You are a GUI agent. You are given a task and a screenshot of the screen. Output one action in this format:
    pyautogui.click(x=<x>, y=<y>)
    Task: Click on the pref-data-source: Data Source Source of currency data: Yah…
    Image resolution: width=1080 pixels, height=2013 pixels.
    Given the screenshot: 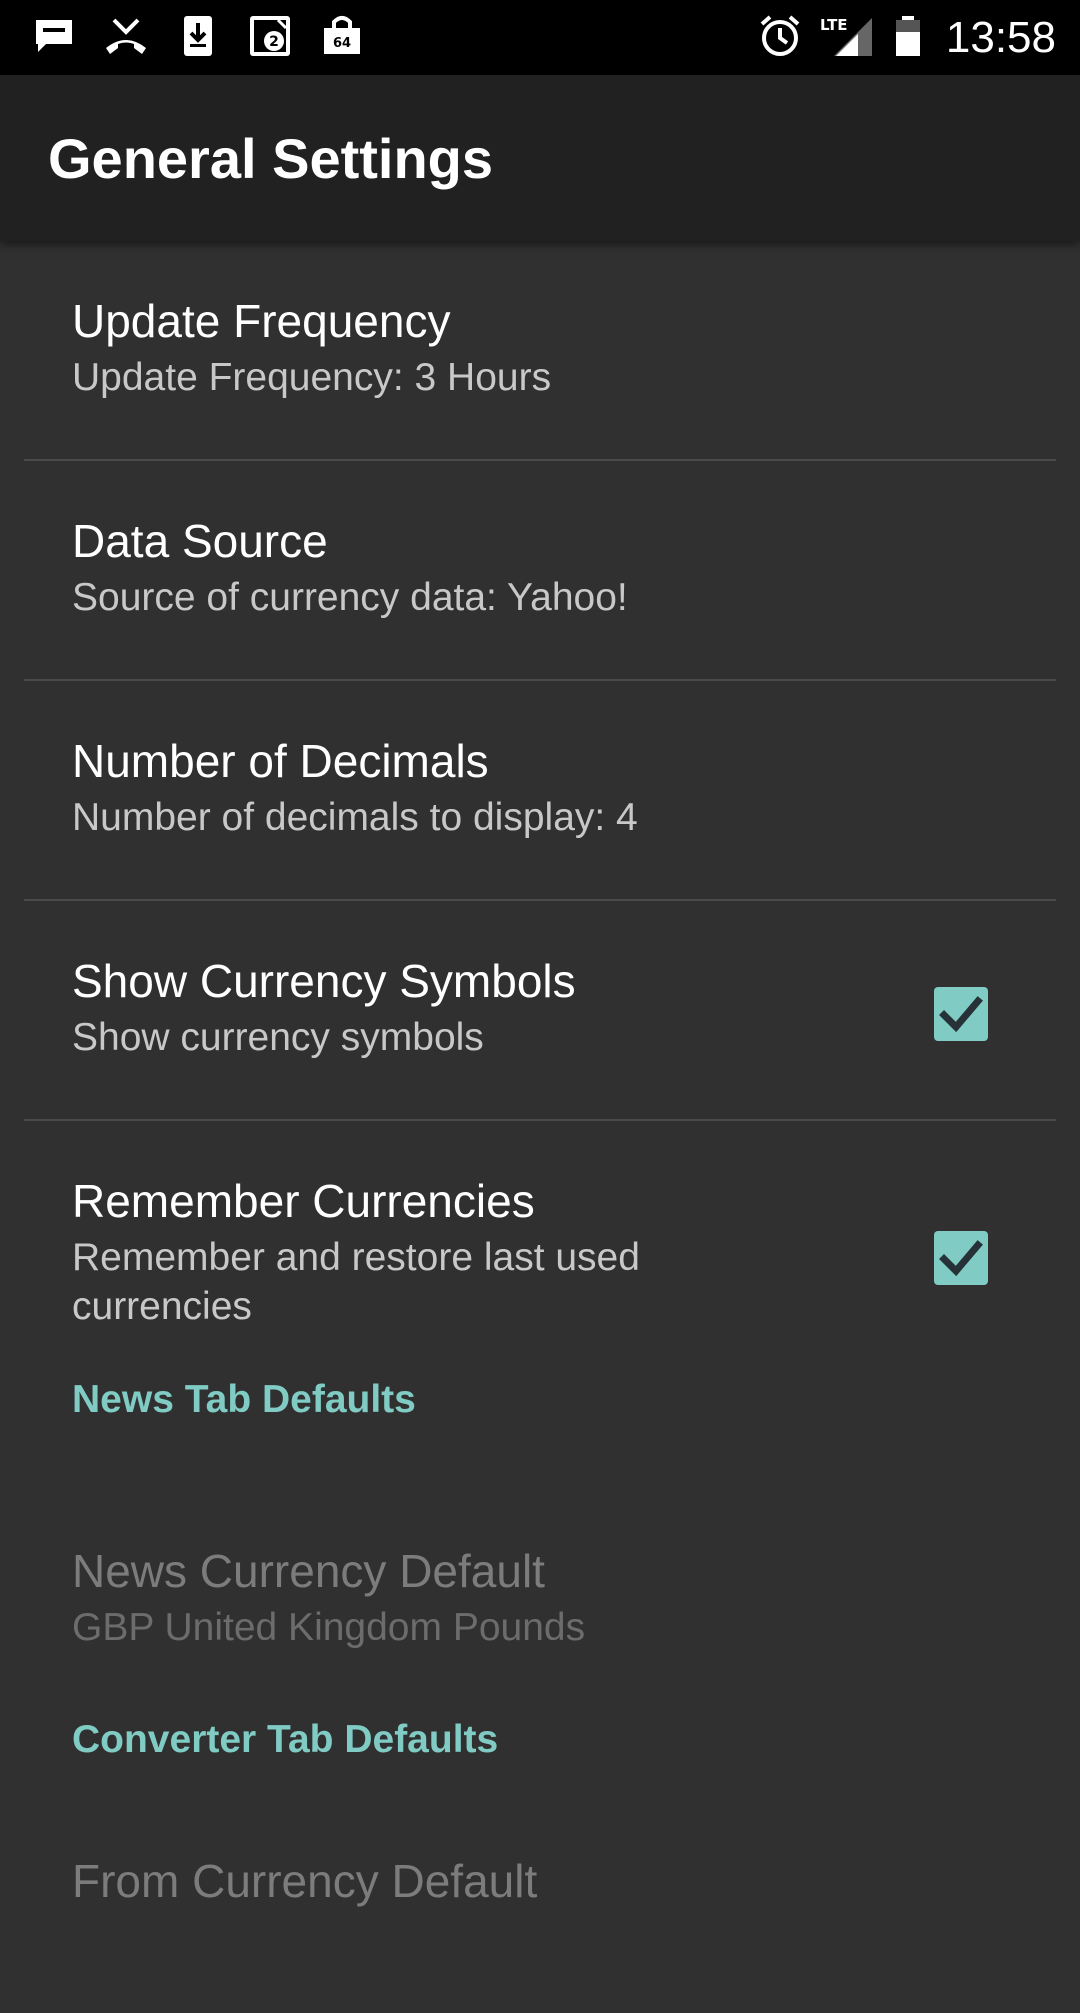 What is the action you would take?
    pyautogui.click(x=540, y=571)
    